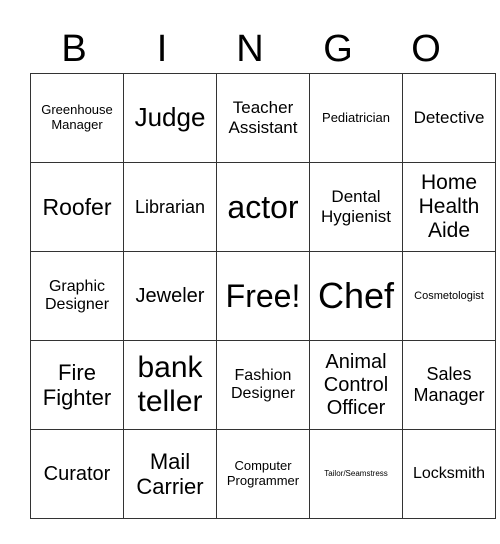  What do you see at coordinates (426, 49) in the screenshot?
I see `header-letter: O` at bounding box center [426, 49].